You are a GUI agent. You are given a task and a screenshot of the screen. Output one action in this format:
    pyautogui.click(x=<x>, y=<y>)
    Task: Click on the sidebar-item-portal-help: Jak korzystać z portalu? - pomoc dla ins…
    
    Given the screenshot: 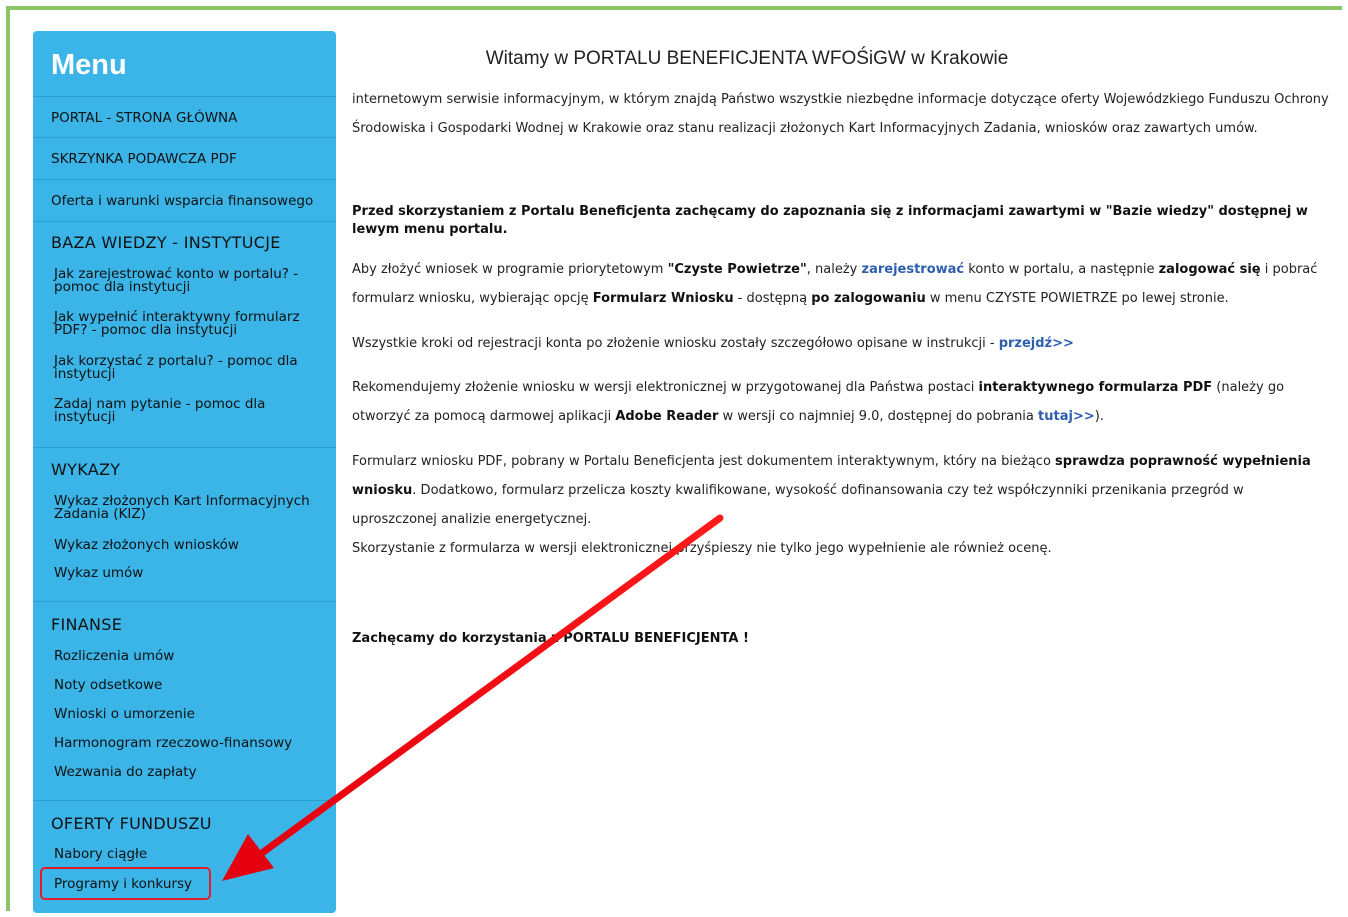 What is the action you would take?
    pyautogui.click(x=189, y=367)
    